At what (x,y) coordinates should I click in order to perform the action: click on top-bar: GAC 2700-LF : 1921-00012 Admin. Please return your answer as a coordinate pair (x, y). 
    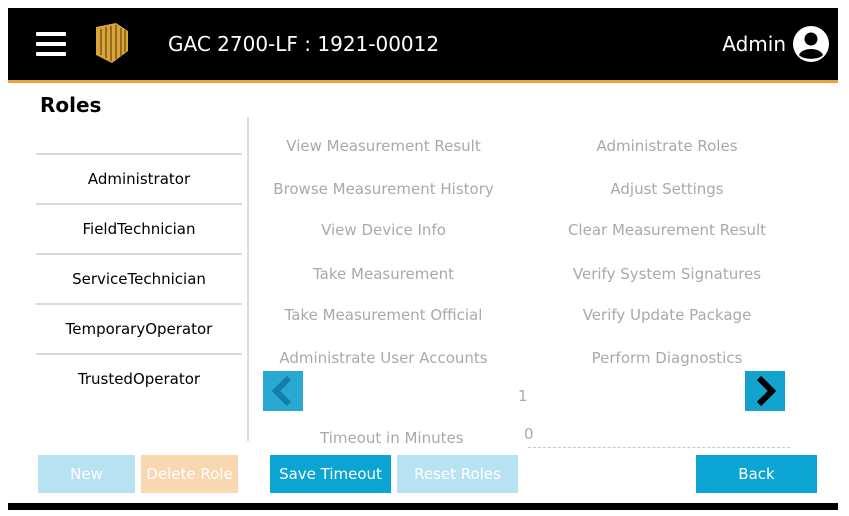
    Looking at the image, I should click on (423, 44).